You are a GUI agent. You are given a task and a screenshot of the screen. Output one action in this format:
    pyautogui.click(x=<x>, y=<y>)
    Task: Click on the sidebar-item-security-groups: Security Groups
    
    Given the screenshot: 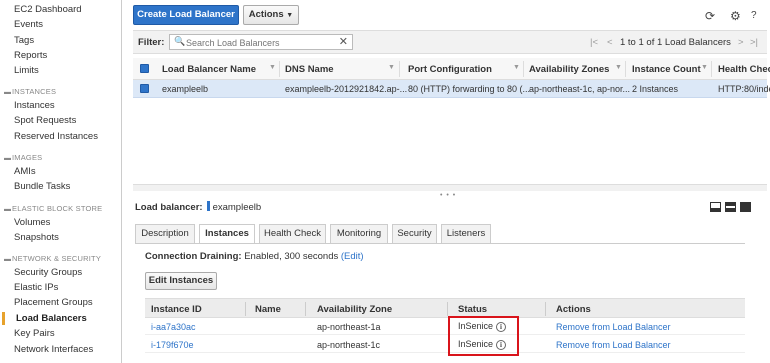 What is the action you would take?
    pyautogui.click(x=48, y=272)
    